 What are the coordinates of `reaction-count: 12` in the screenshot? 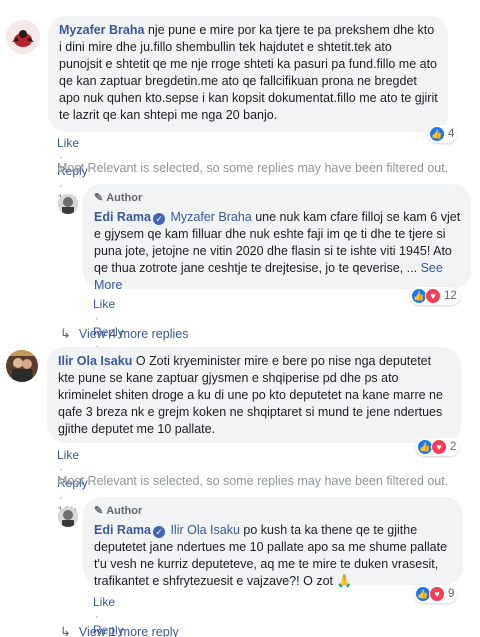 It's located at (450, 296).